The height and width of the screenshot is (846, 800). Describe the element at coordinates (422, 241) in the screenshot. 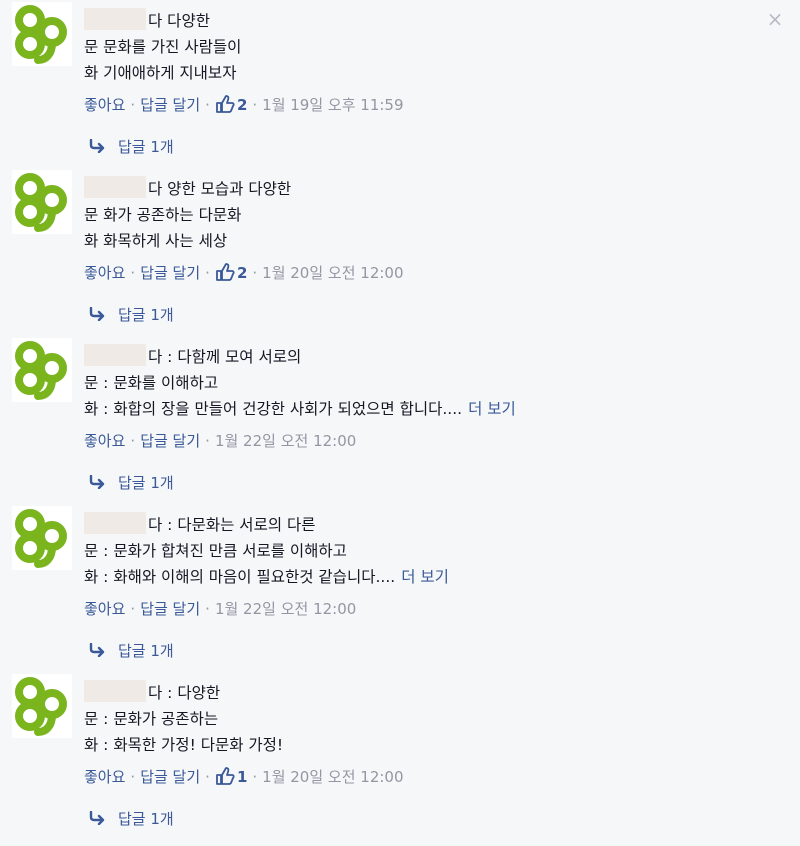

I see `comment-line-3: 화 화목하게 사는 세상` at that location.